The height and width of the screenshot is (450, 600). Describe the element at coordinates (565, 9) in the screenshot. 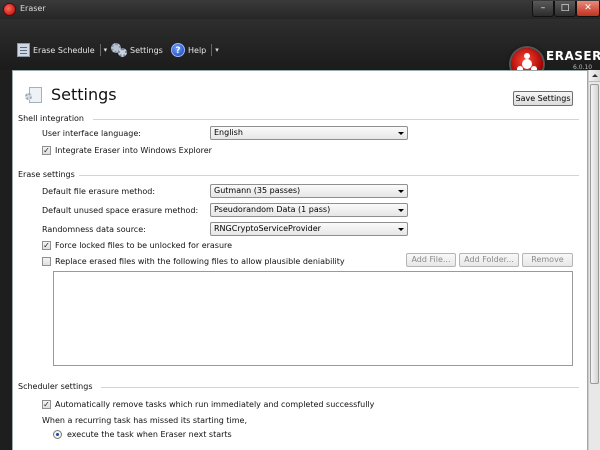

I see `maximize-button: □` at that location.